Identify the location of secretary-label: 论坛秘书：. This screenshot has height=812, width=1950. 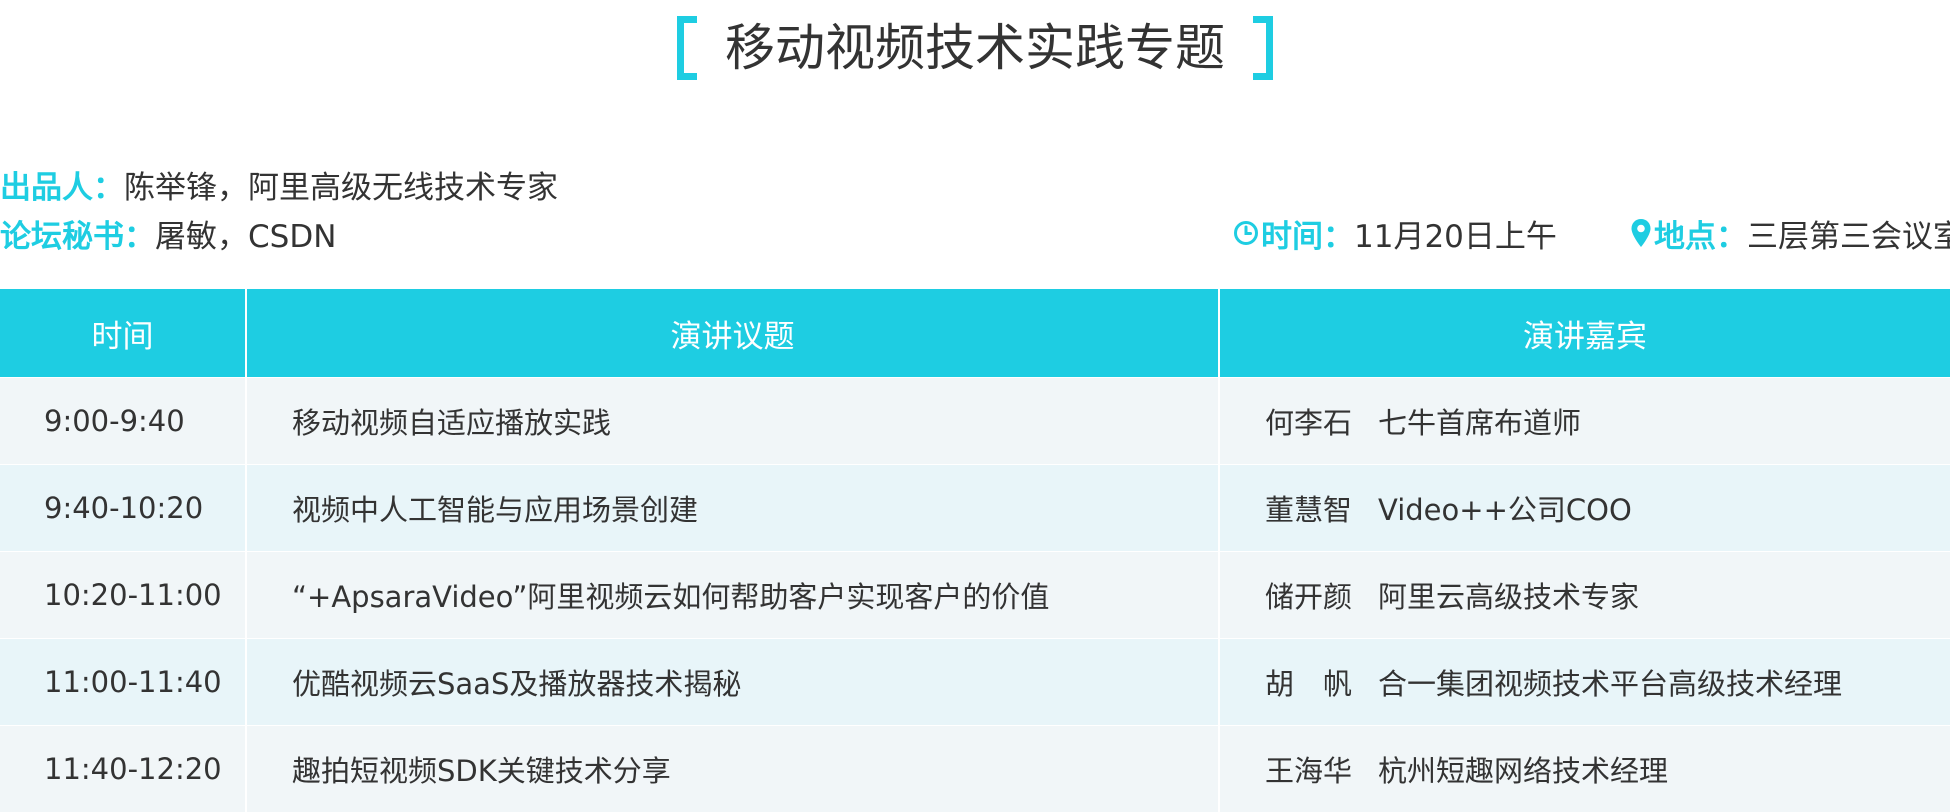
(77, 233).